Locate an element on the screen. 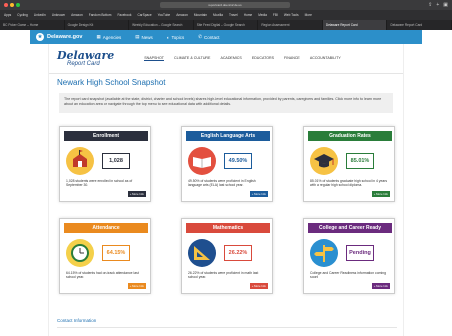  add-tab-icon: + is located at coordinates (437, 5).